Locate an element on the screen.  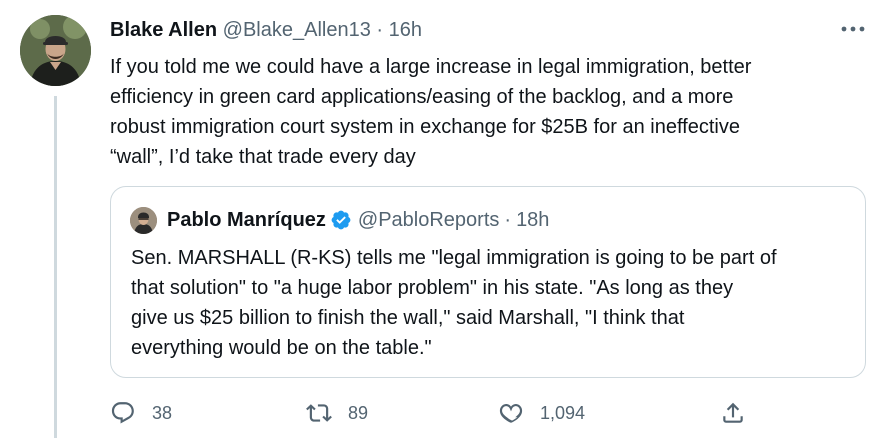
retweet-button: 89 is located at coordinates (337, 413).